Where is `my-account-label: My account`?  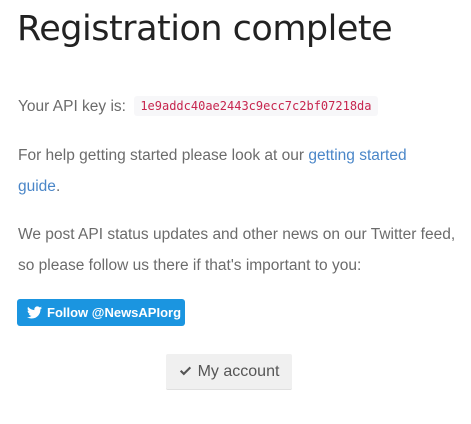
my-account-label: My account is located at coordinates (238, 371).